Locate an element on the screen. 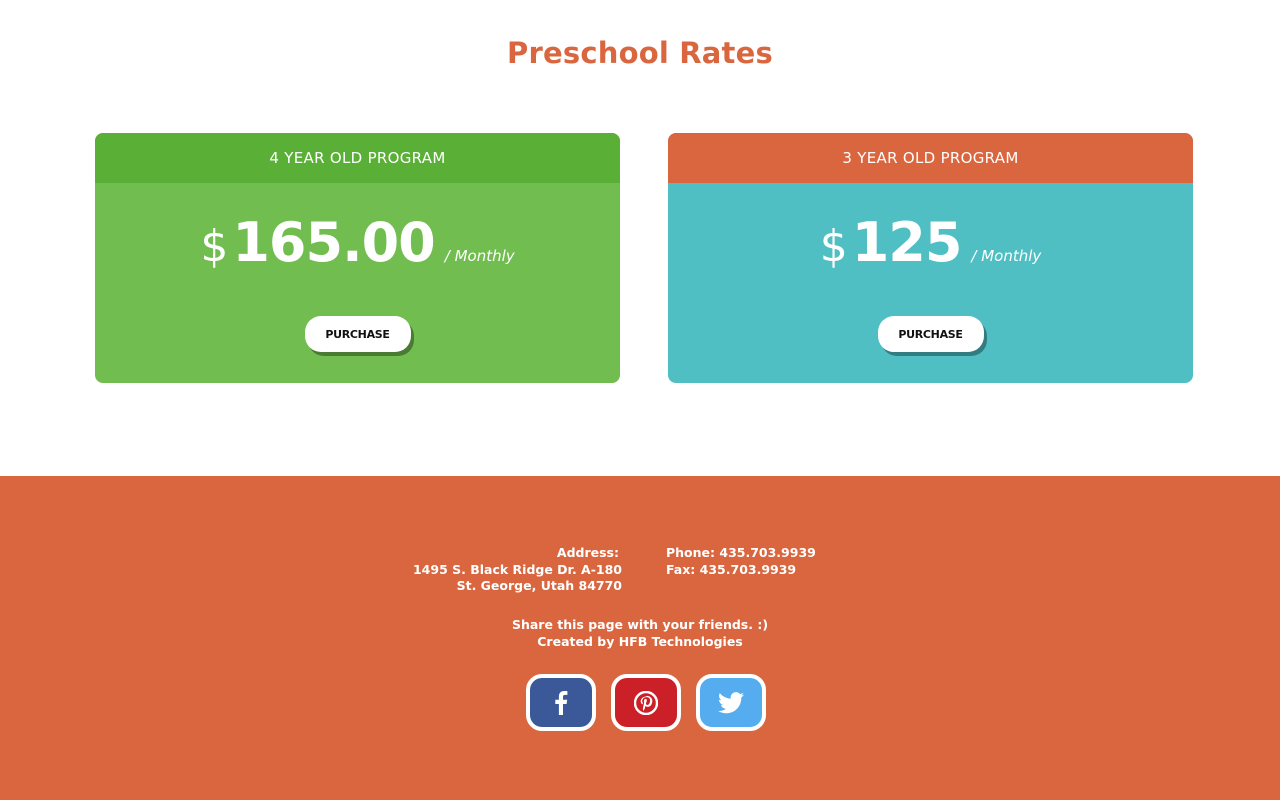 The width and height of the screenshot is (1280, 800). pinterest-icon is located at coordinates (646, 702).